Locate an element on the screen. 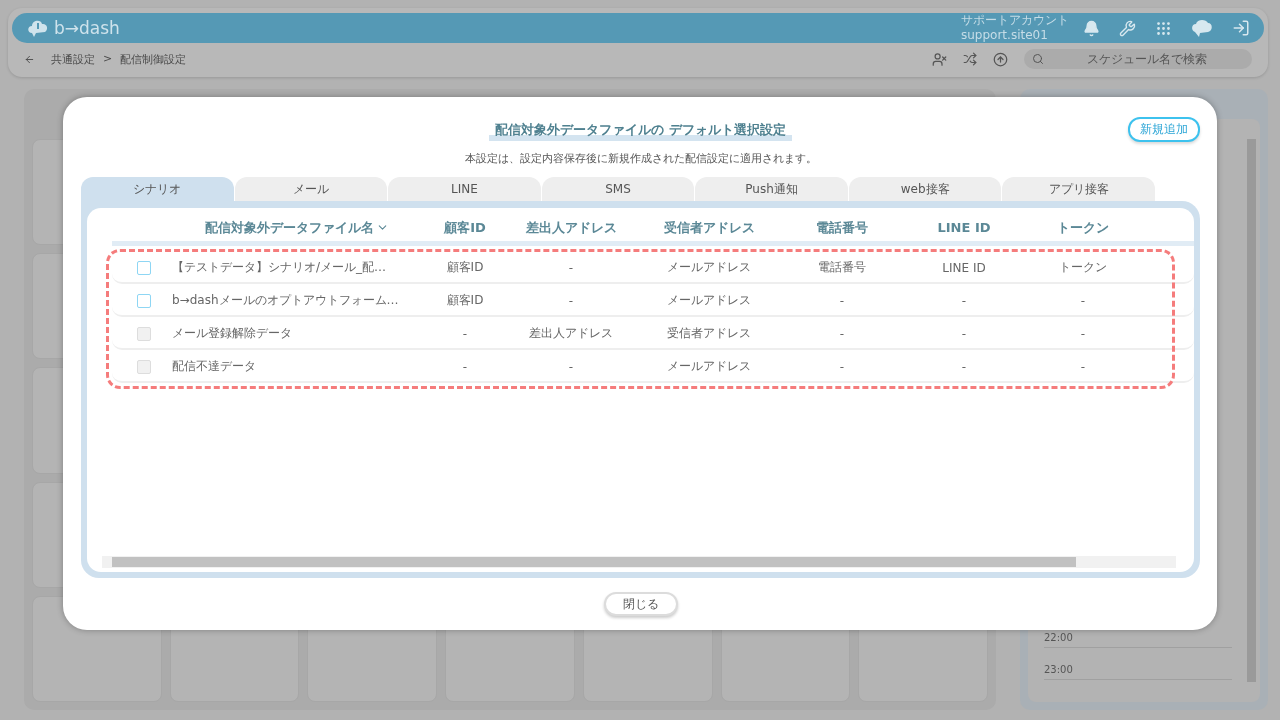  column-header: トークン is located at coordinates (1083, 227).